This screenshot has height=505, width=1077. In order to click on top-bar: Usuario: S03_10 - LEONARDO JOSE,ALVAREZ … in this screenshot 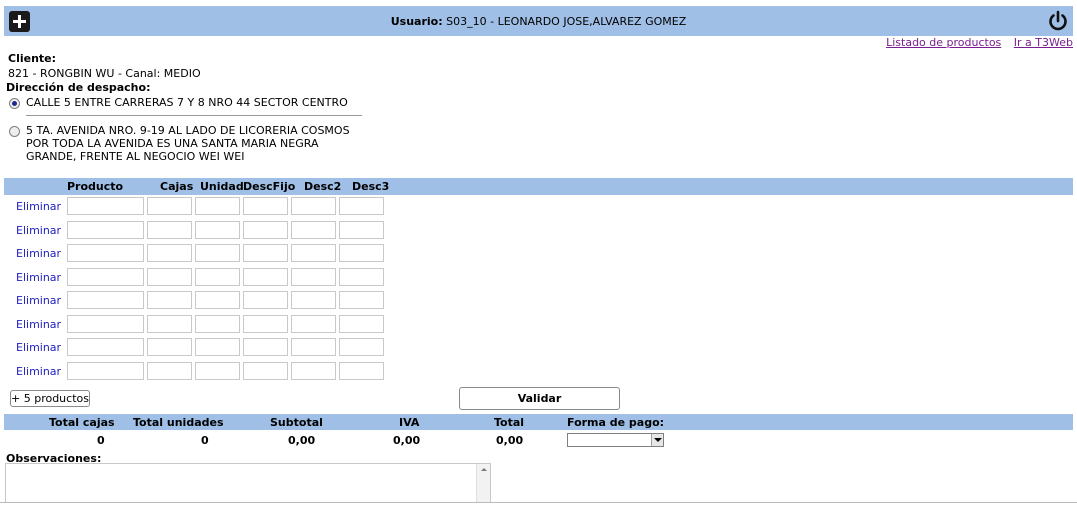, I will do `click(538, 21)`.